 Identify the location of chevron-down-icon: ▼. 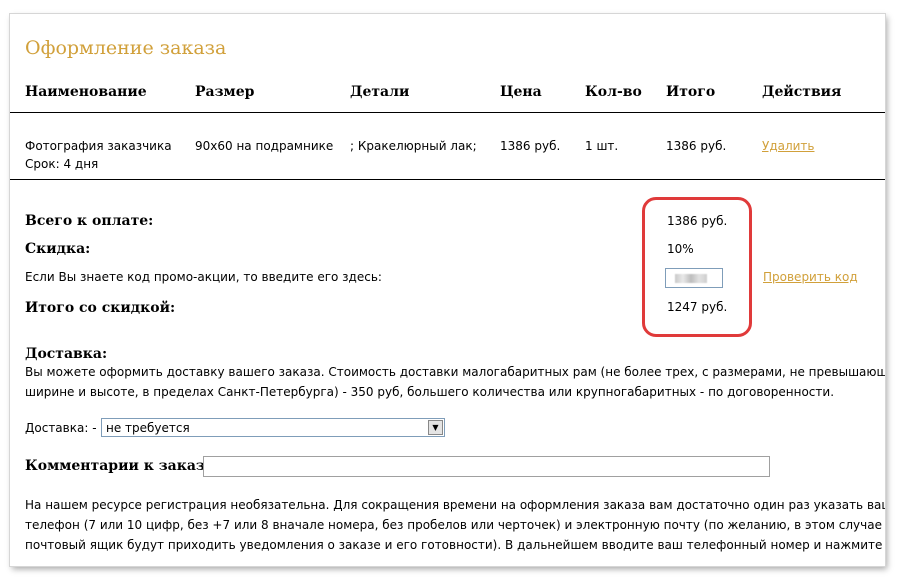
(435, 427).